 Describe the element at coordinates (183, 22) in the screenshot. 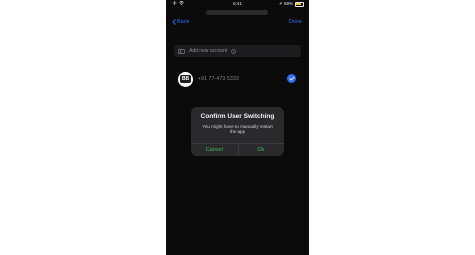

I see `back-label: Back` at that location.